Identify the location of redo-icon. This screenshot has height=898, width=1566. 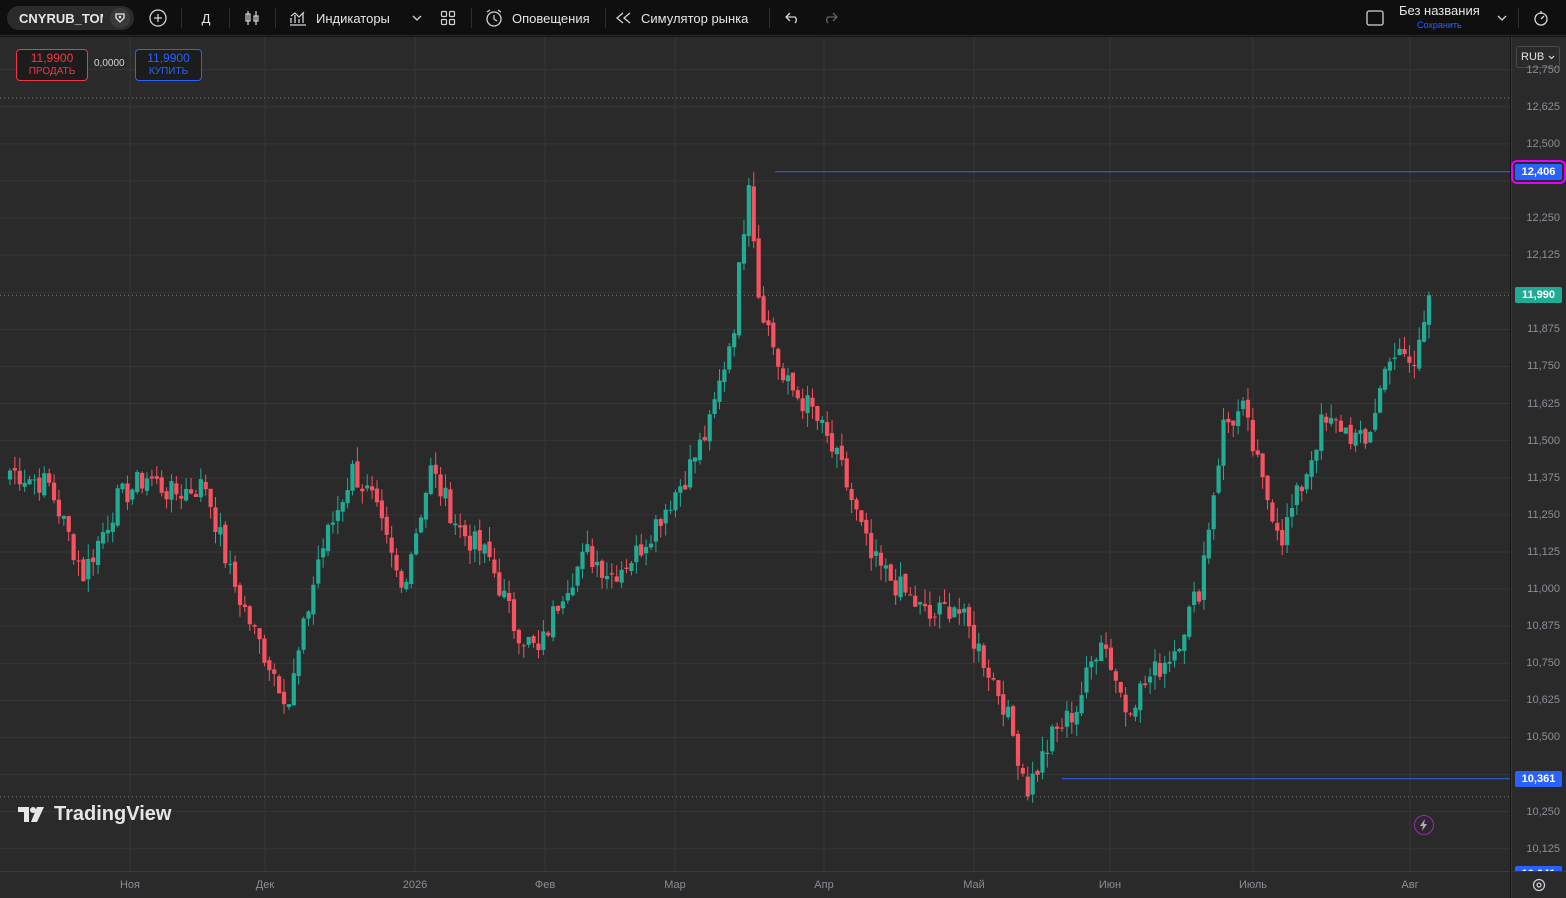
(830, 18).